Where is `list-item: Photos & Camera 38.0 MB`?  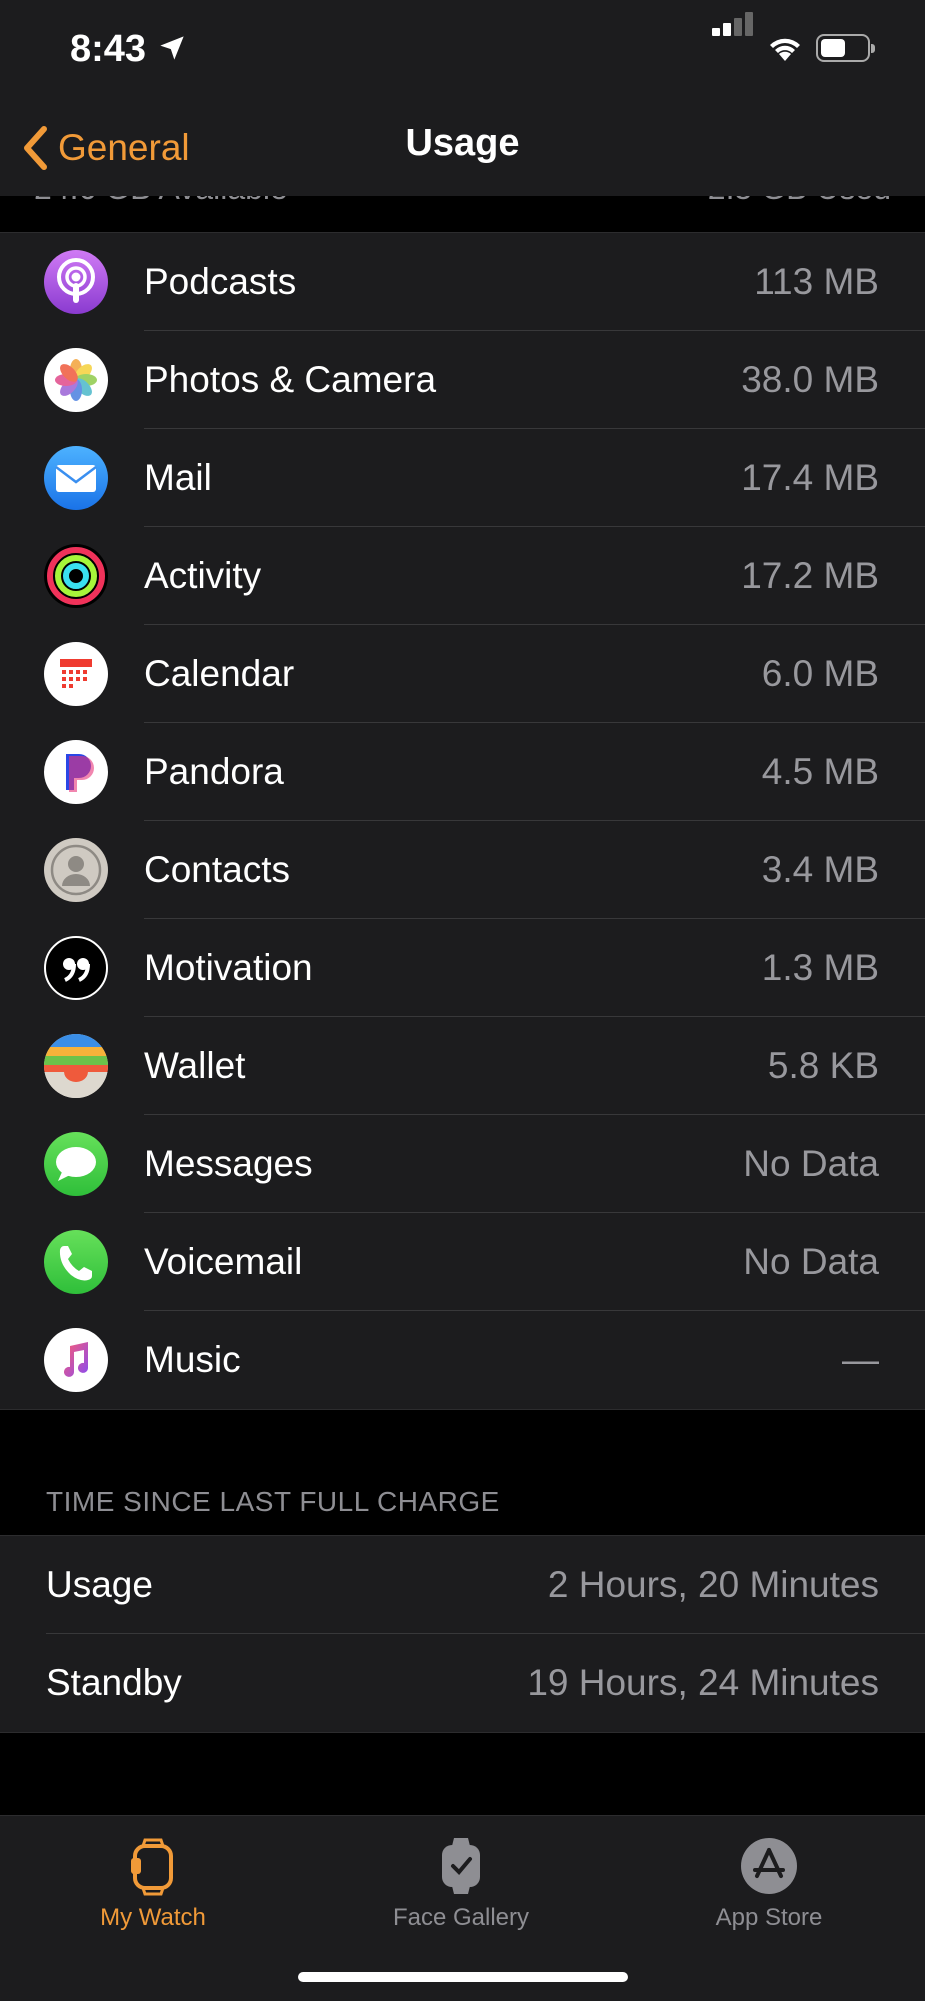 list-item: Photos & Camera 38.0 MB is located at coordinates (462, 380).